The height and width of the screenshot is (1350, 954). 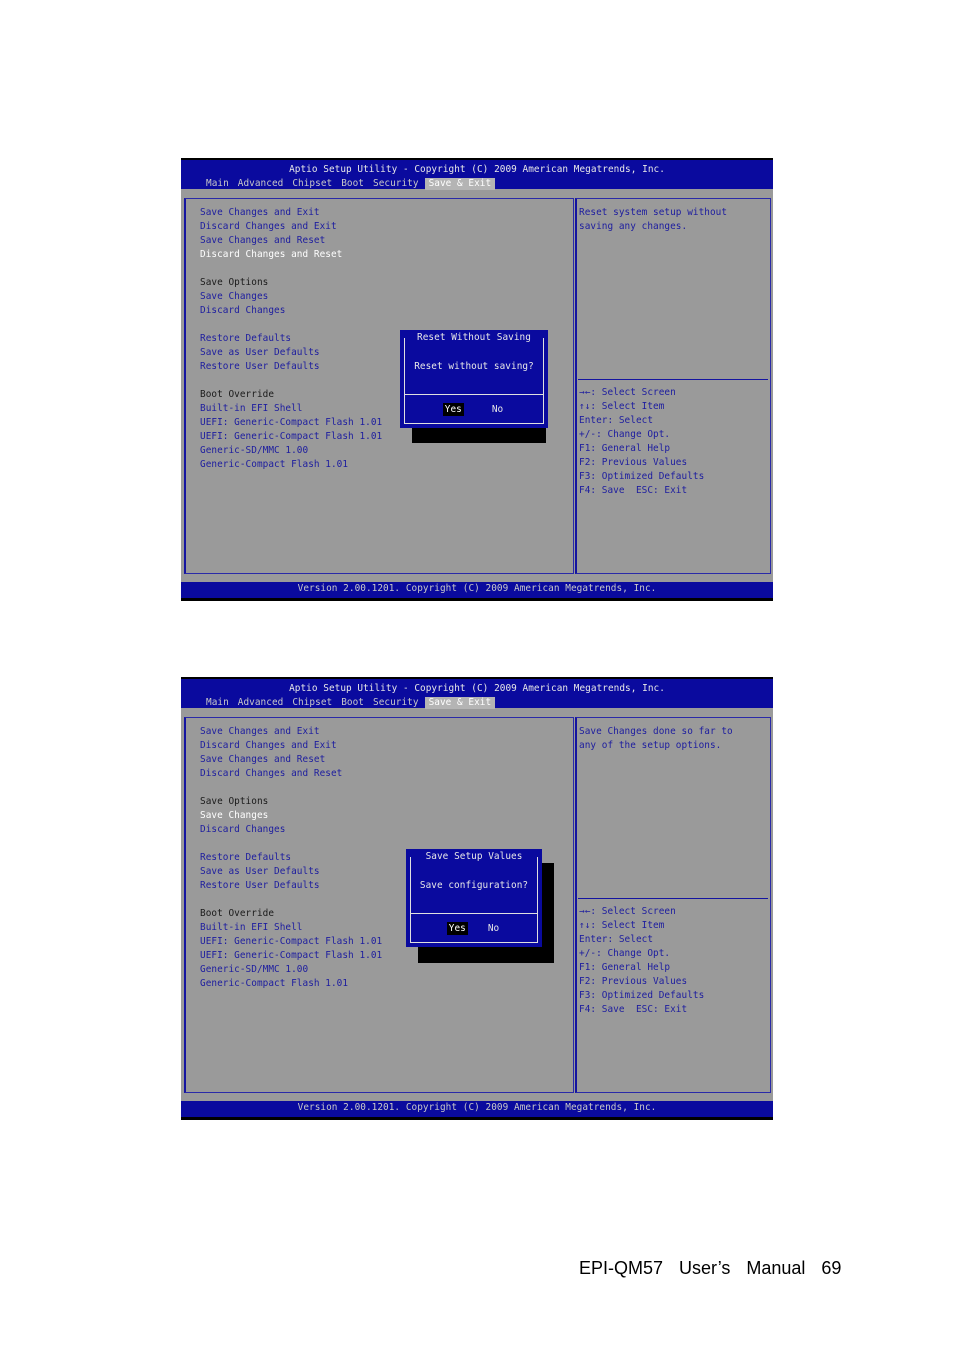 I want to click on dialog-message: Reset without saving?, so click(x=474, y=366).